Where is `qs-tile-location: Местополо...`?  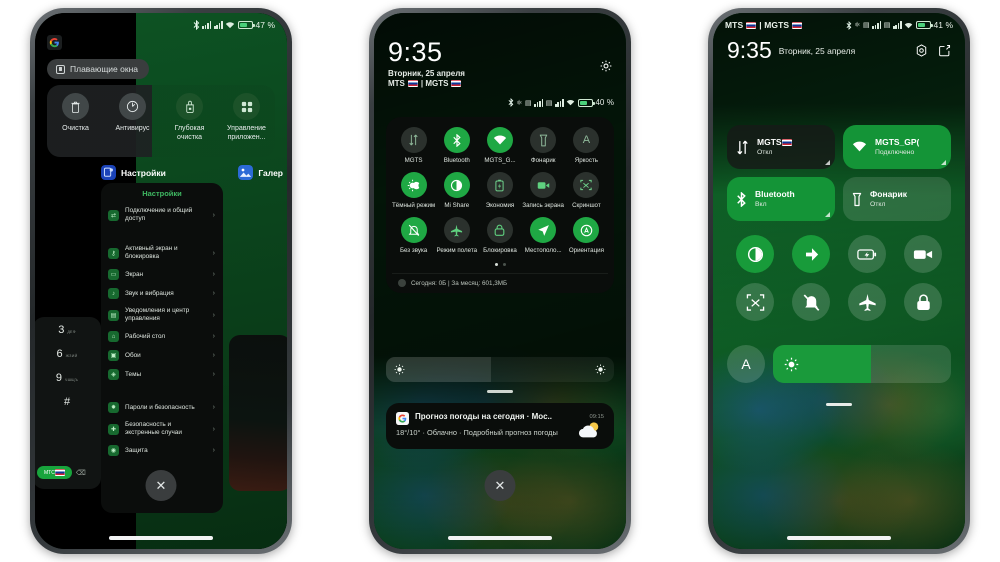
qs-tile-location: Местополо... is located at coordinates (543, 235).